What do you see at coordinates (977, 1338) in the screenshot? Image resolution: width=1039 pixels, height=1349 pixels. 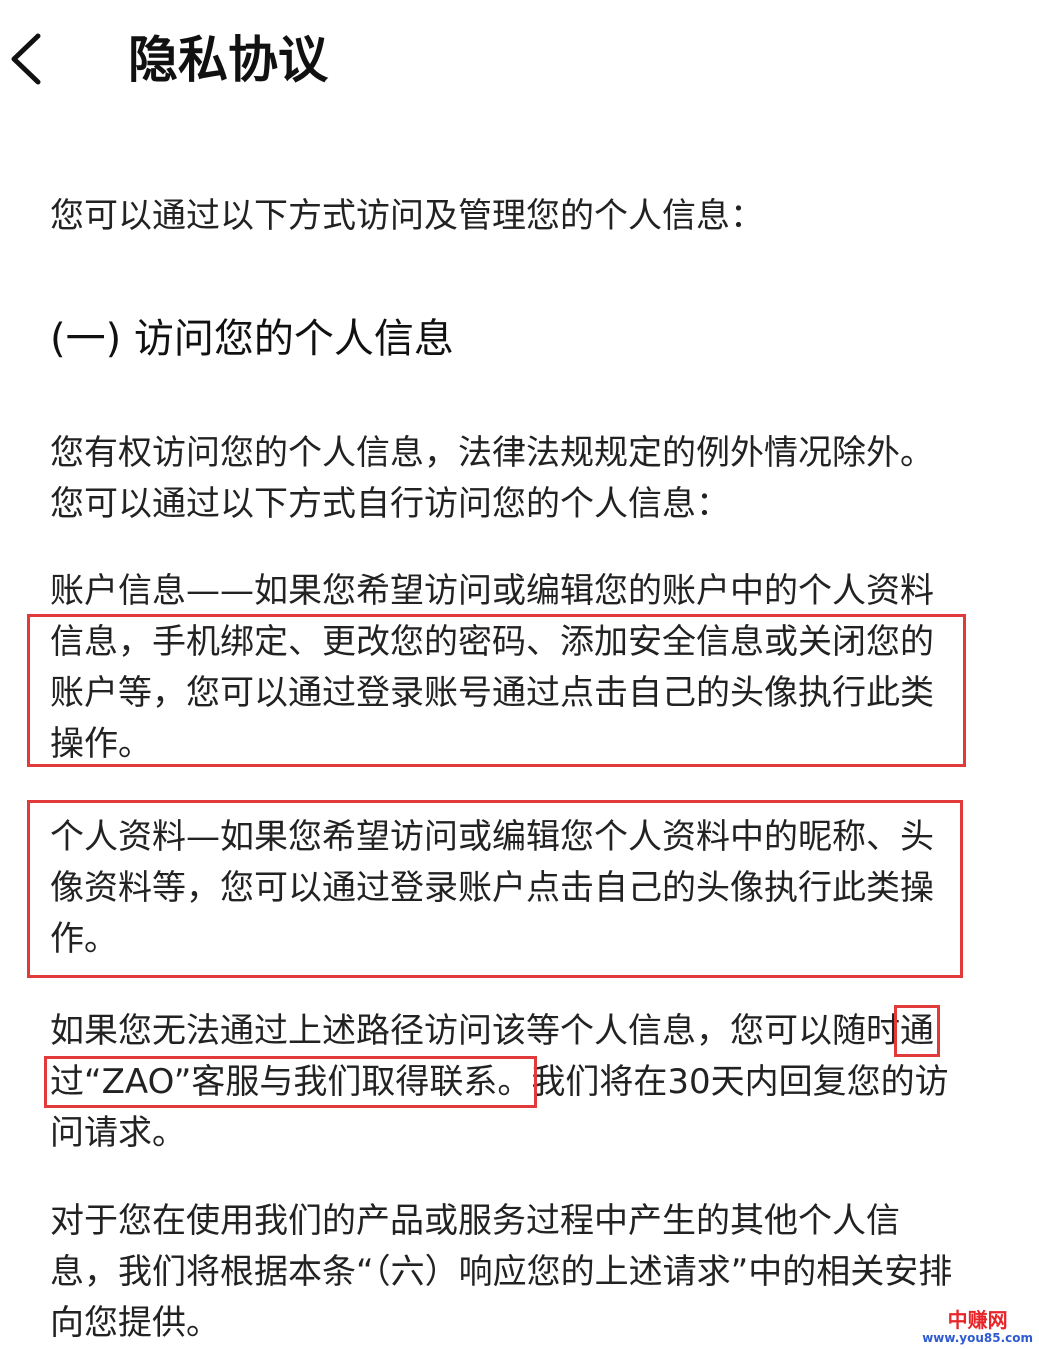 I see `watermark-url: www.you85.com` at bounding box center [977, 1338].